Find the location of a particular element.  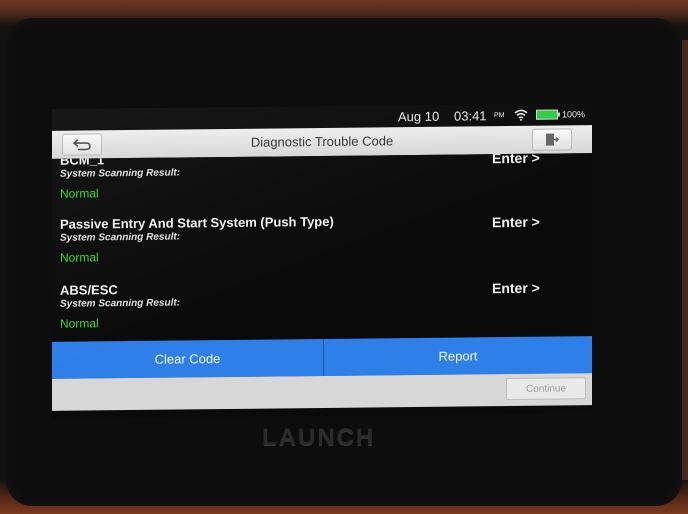

status-date: Aug 10 is located at coordinates (419, 116).